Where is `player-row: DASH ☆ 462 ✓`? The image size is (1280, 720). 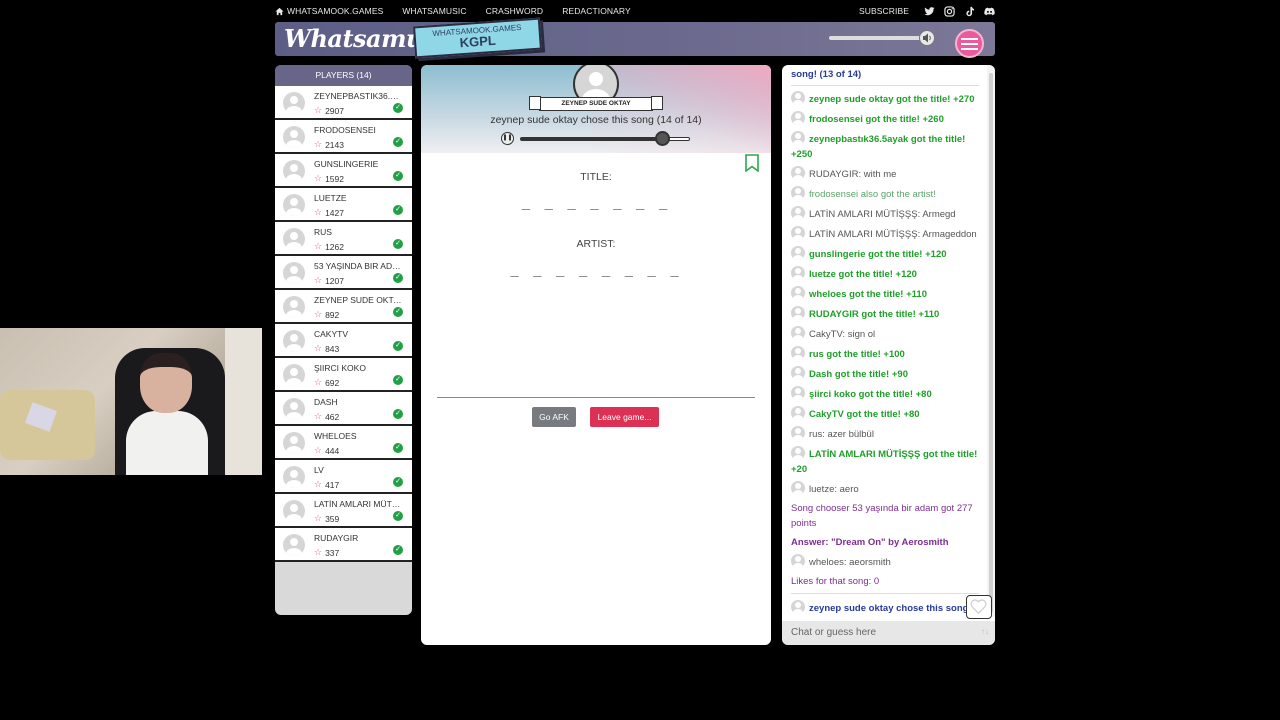
player-row: DASH ☆ 462 ✓ is located at coordinates (343, 409).